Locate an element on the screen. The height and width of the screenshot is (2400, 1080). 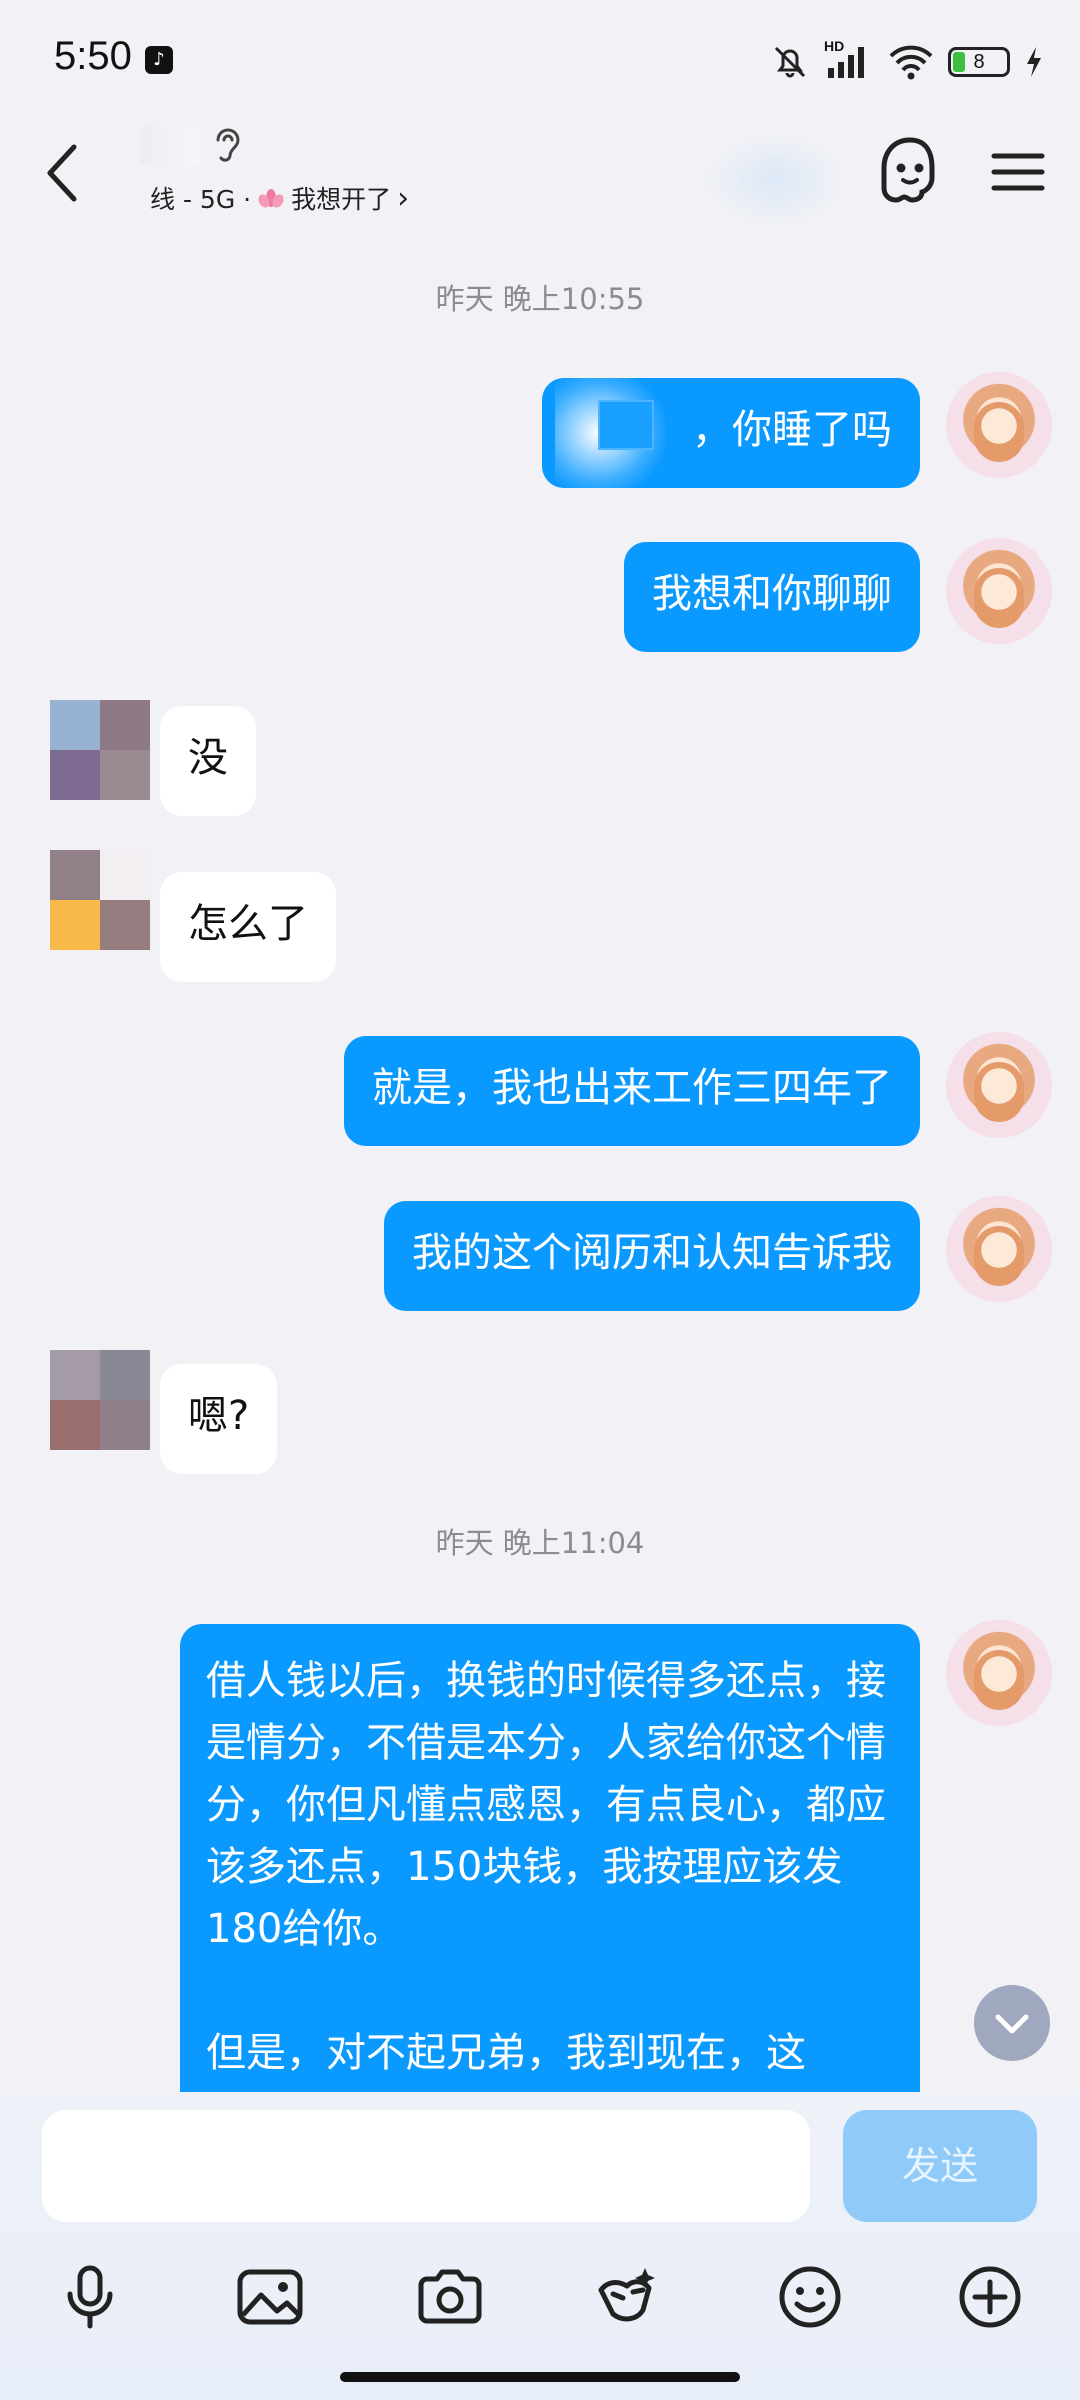
message-text: ，你睡了吗 is located at coordinates (792, 430).